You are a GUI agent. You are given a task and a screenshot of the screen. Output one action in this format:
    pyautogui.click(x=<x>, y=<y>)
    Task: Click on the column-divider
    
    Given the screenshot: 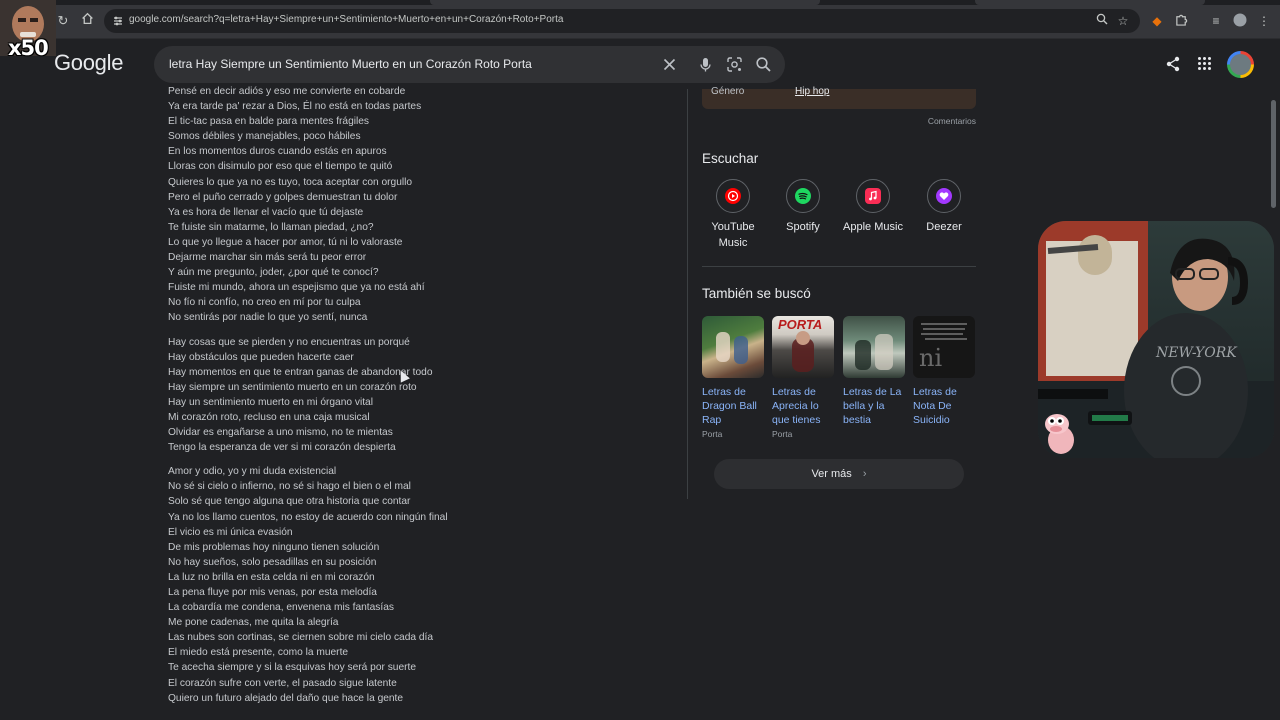 What is the action you would take?
    pyautogui.click(x=687, y=294)
    